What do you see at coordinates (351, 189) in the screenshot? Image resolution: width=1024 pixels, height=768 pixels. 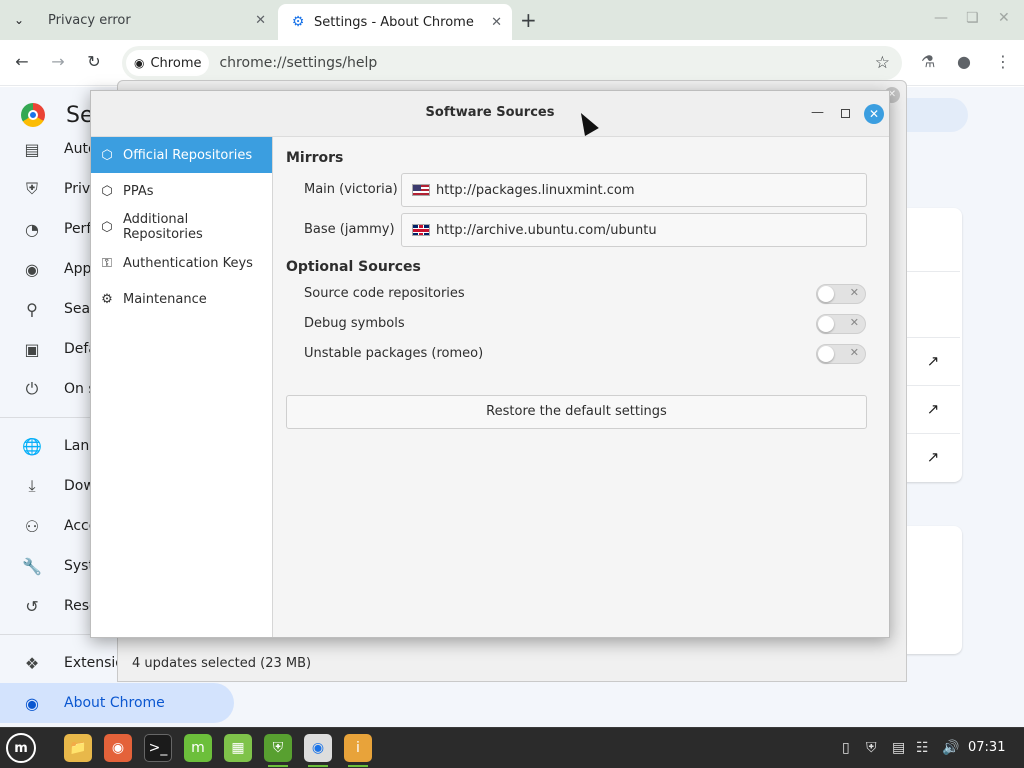 I see `main-mirror-label: Main (victoria)` at bounding box center [351, 189].